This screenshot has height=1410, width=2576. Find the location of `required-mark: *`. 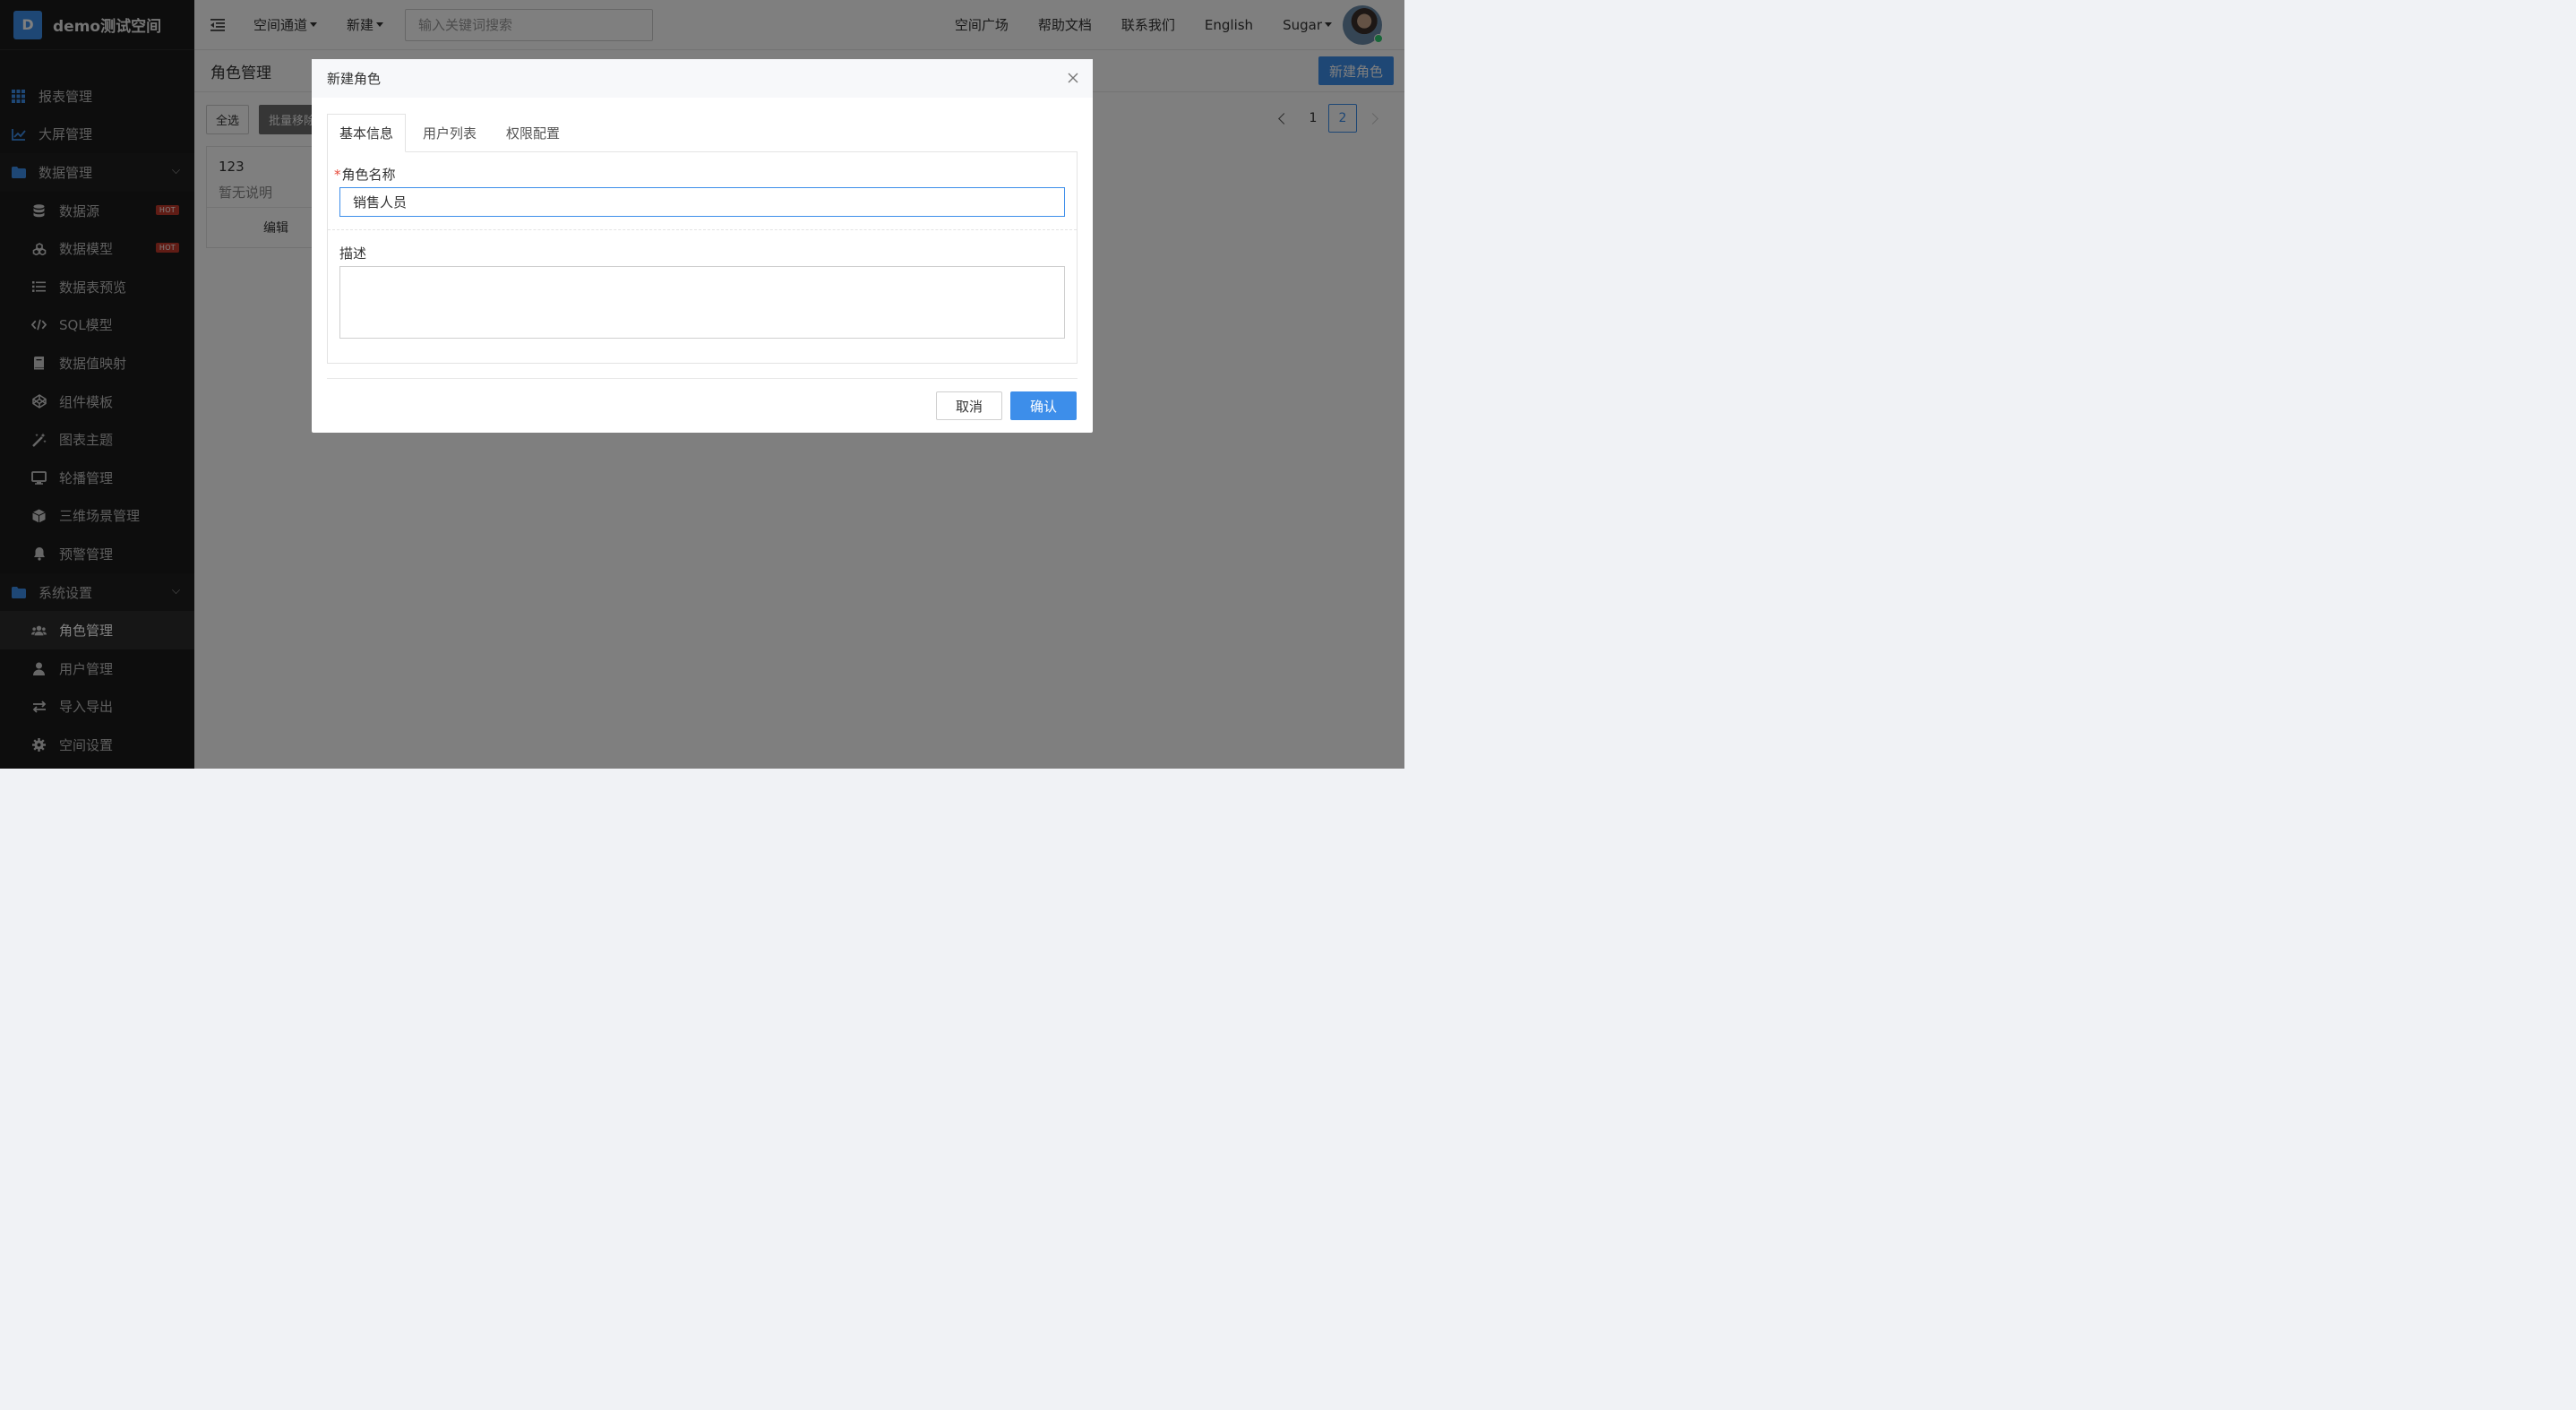

required-mark: * is located at coordinates (337, 175).